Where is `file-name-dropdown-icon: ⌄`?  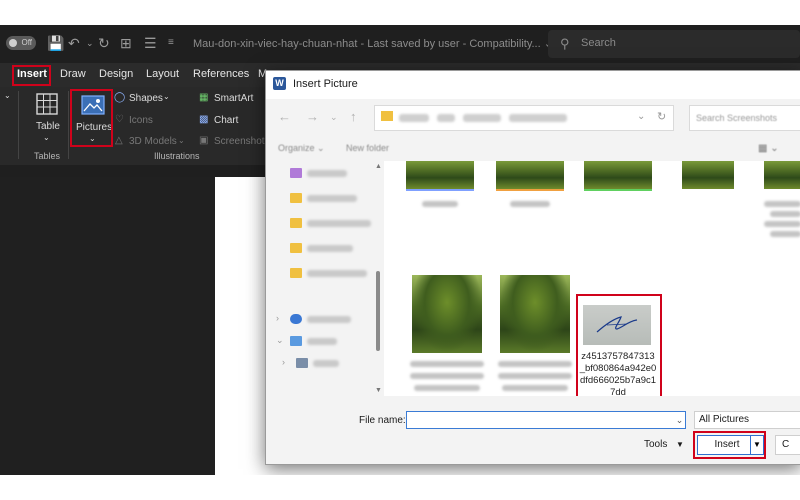 file-name-dropdown-icon: ⌄ is located at coordinates (679, 420).